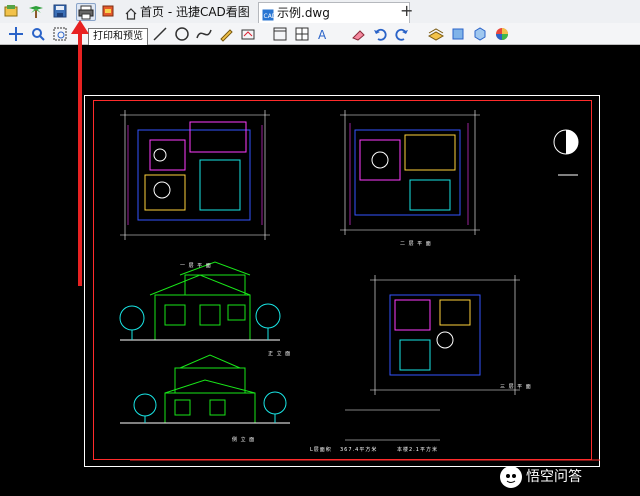  I want to click on area-label-3: 本楼2.1平方米, so click(417, 450).